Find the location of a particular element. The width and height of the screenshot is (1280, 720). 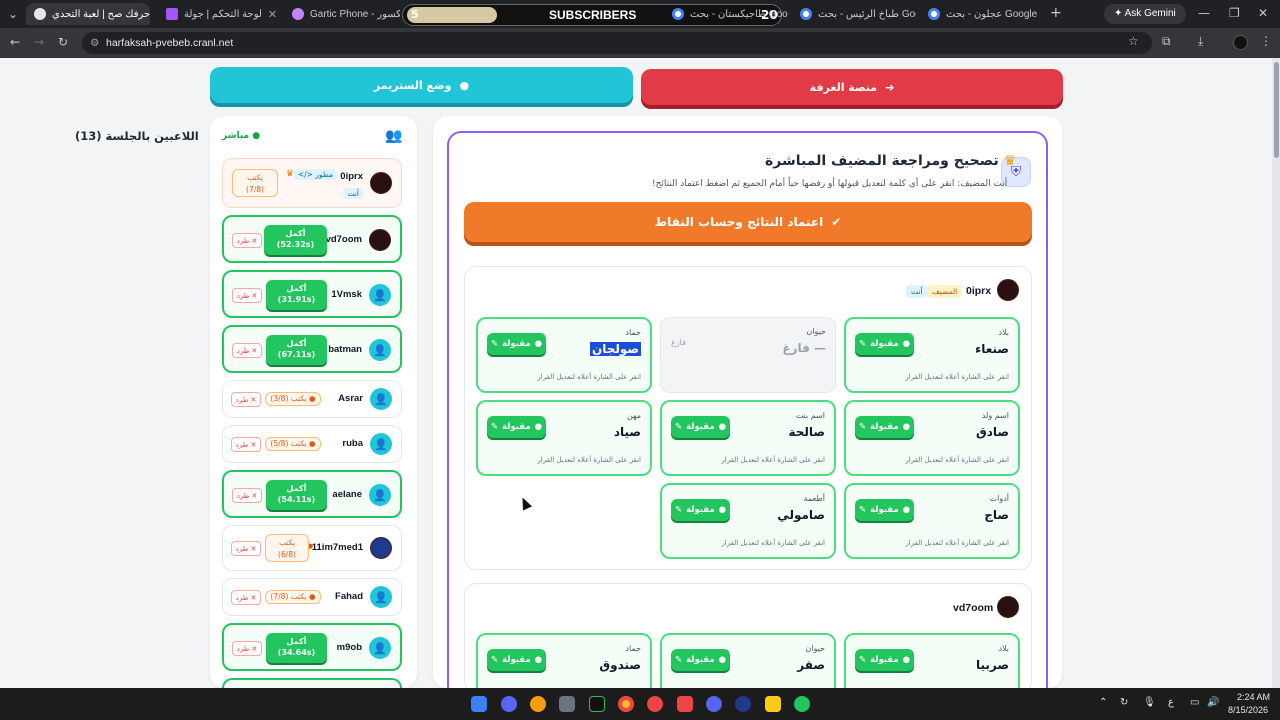

microphone-icon: 🎙 is located at coordinates (1149, 702).